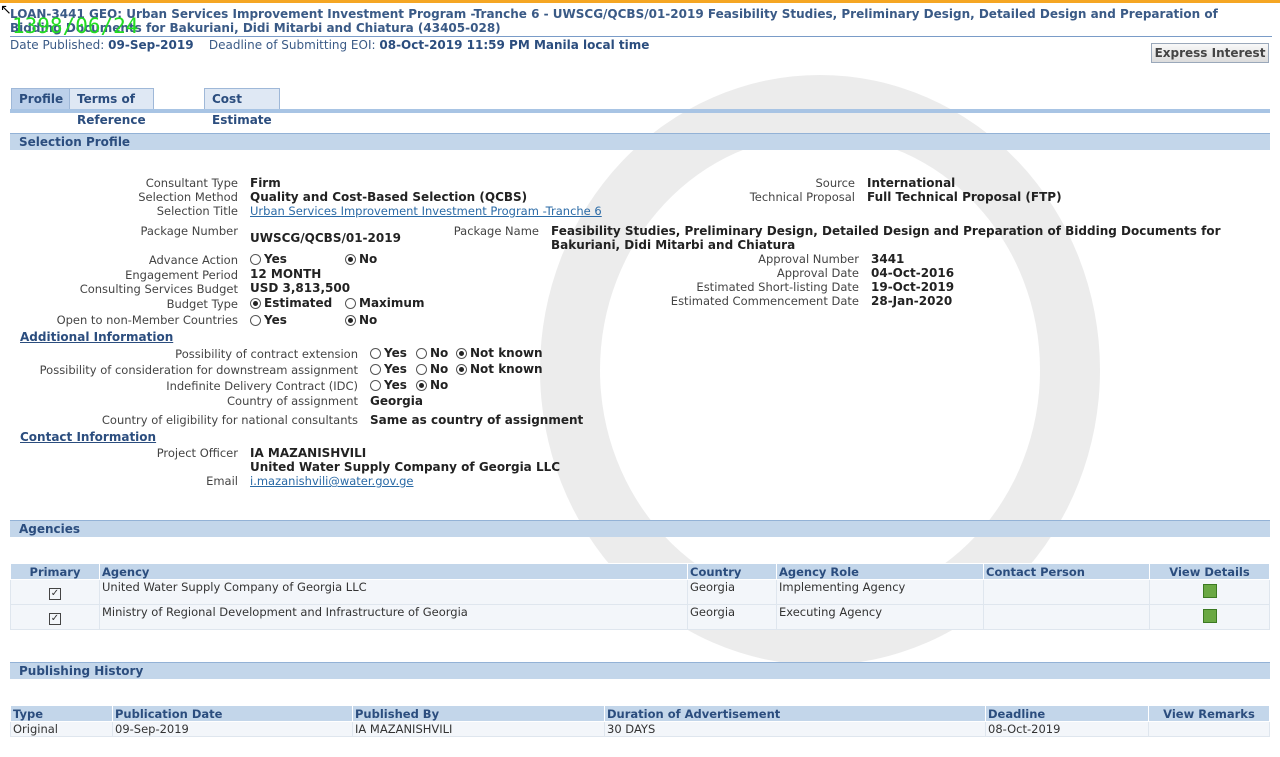  I want to click on extension-yes-radio: Yes, so click(388, 353).